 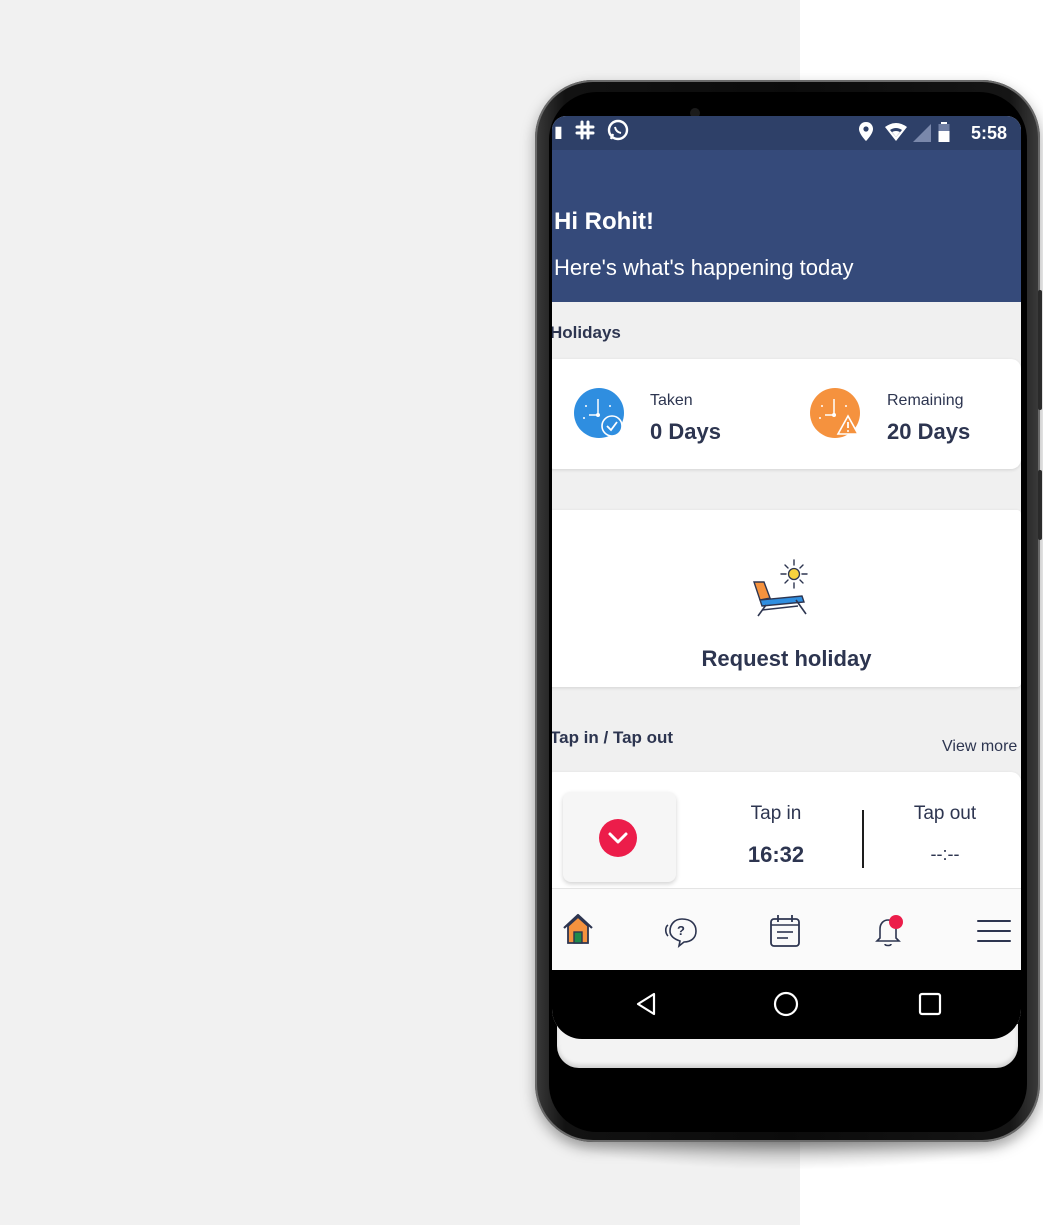 I want to click on bottom-nav: ?, so click(x=786, y=929).